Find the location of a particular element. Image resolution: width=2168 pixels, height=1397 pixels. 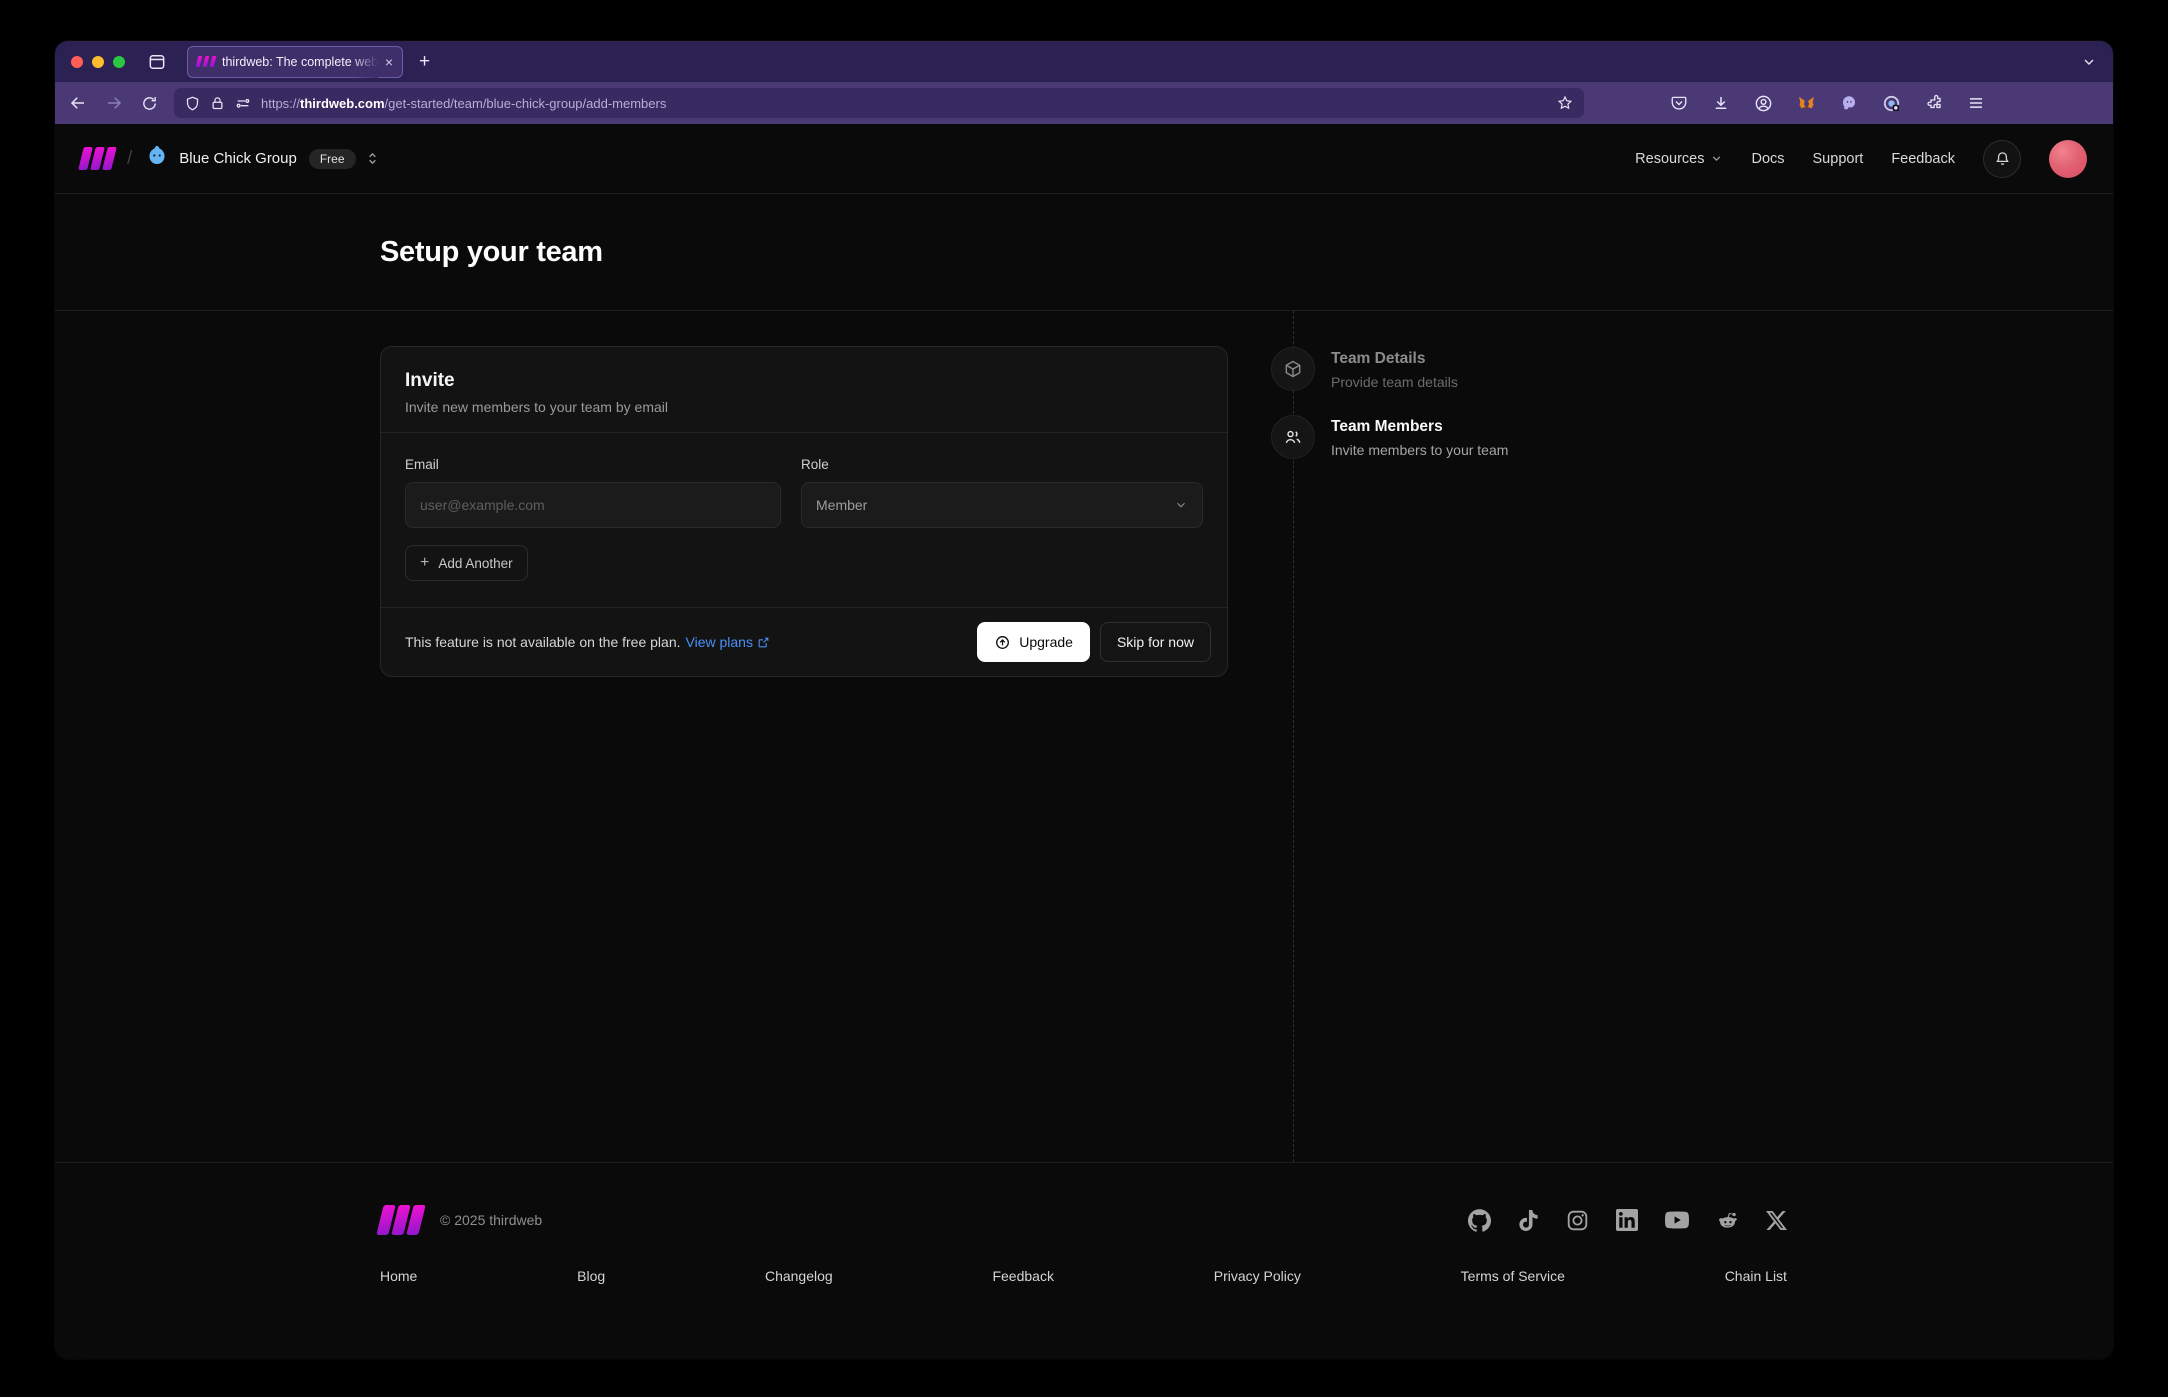

browser-tab: thirdweb: The complete web3 de × is located at coordinates (295, 61).